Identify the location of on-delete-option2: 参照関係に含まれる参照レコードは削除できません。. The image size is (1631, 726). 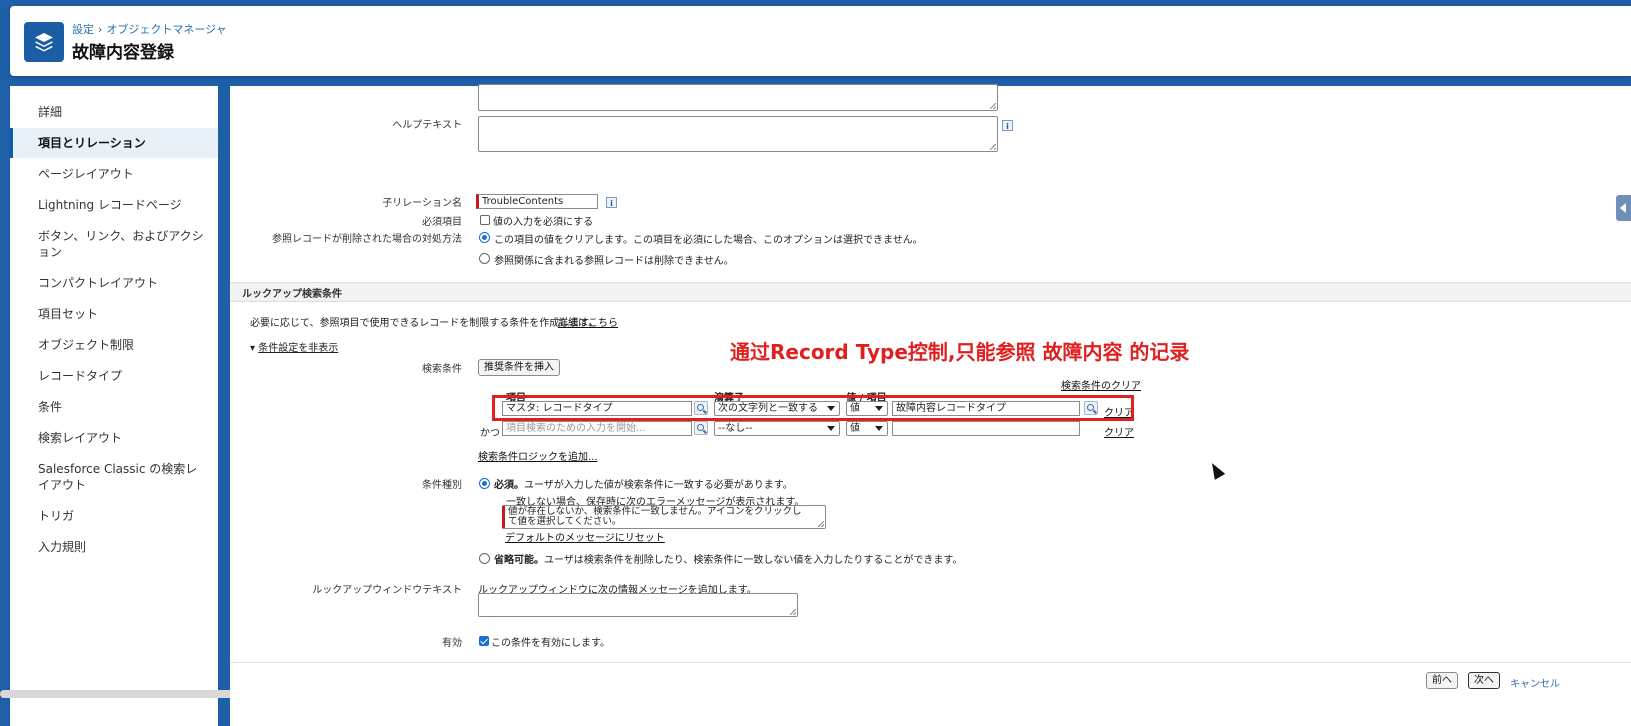
(614, 261).